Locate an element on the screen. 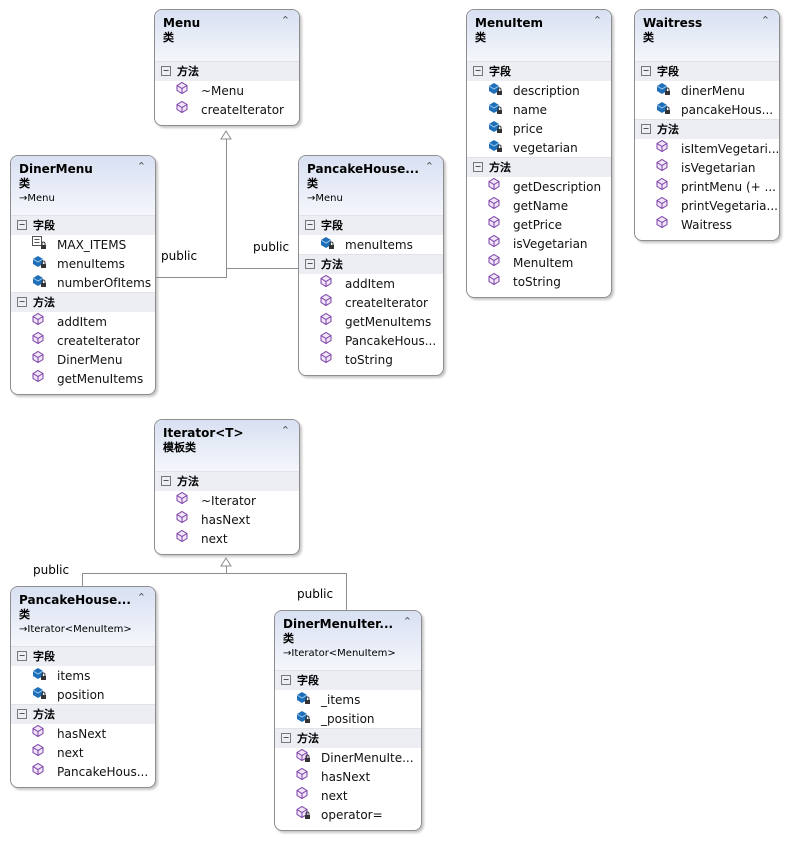 This screenshot has height=846, width=787. class-header: Waitress 类 ⌃ is located at coordinates (707, 35).